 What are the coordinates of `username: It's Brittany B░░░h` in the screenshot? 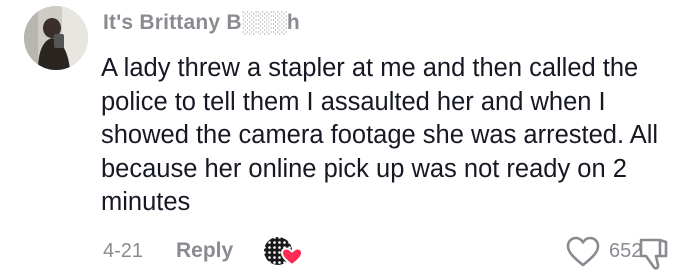 It's located at (201, 23).